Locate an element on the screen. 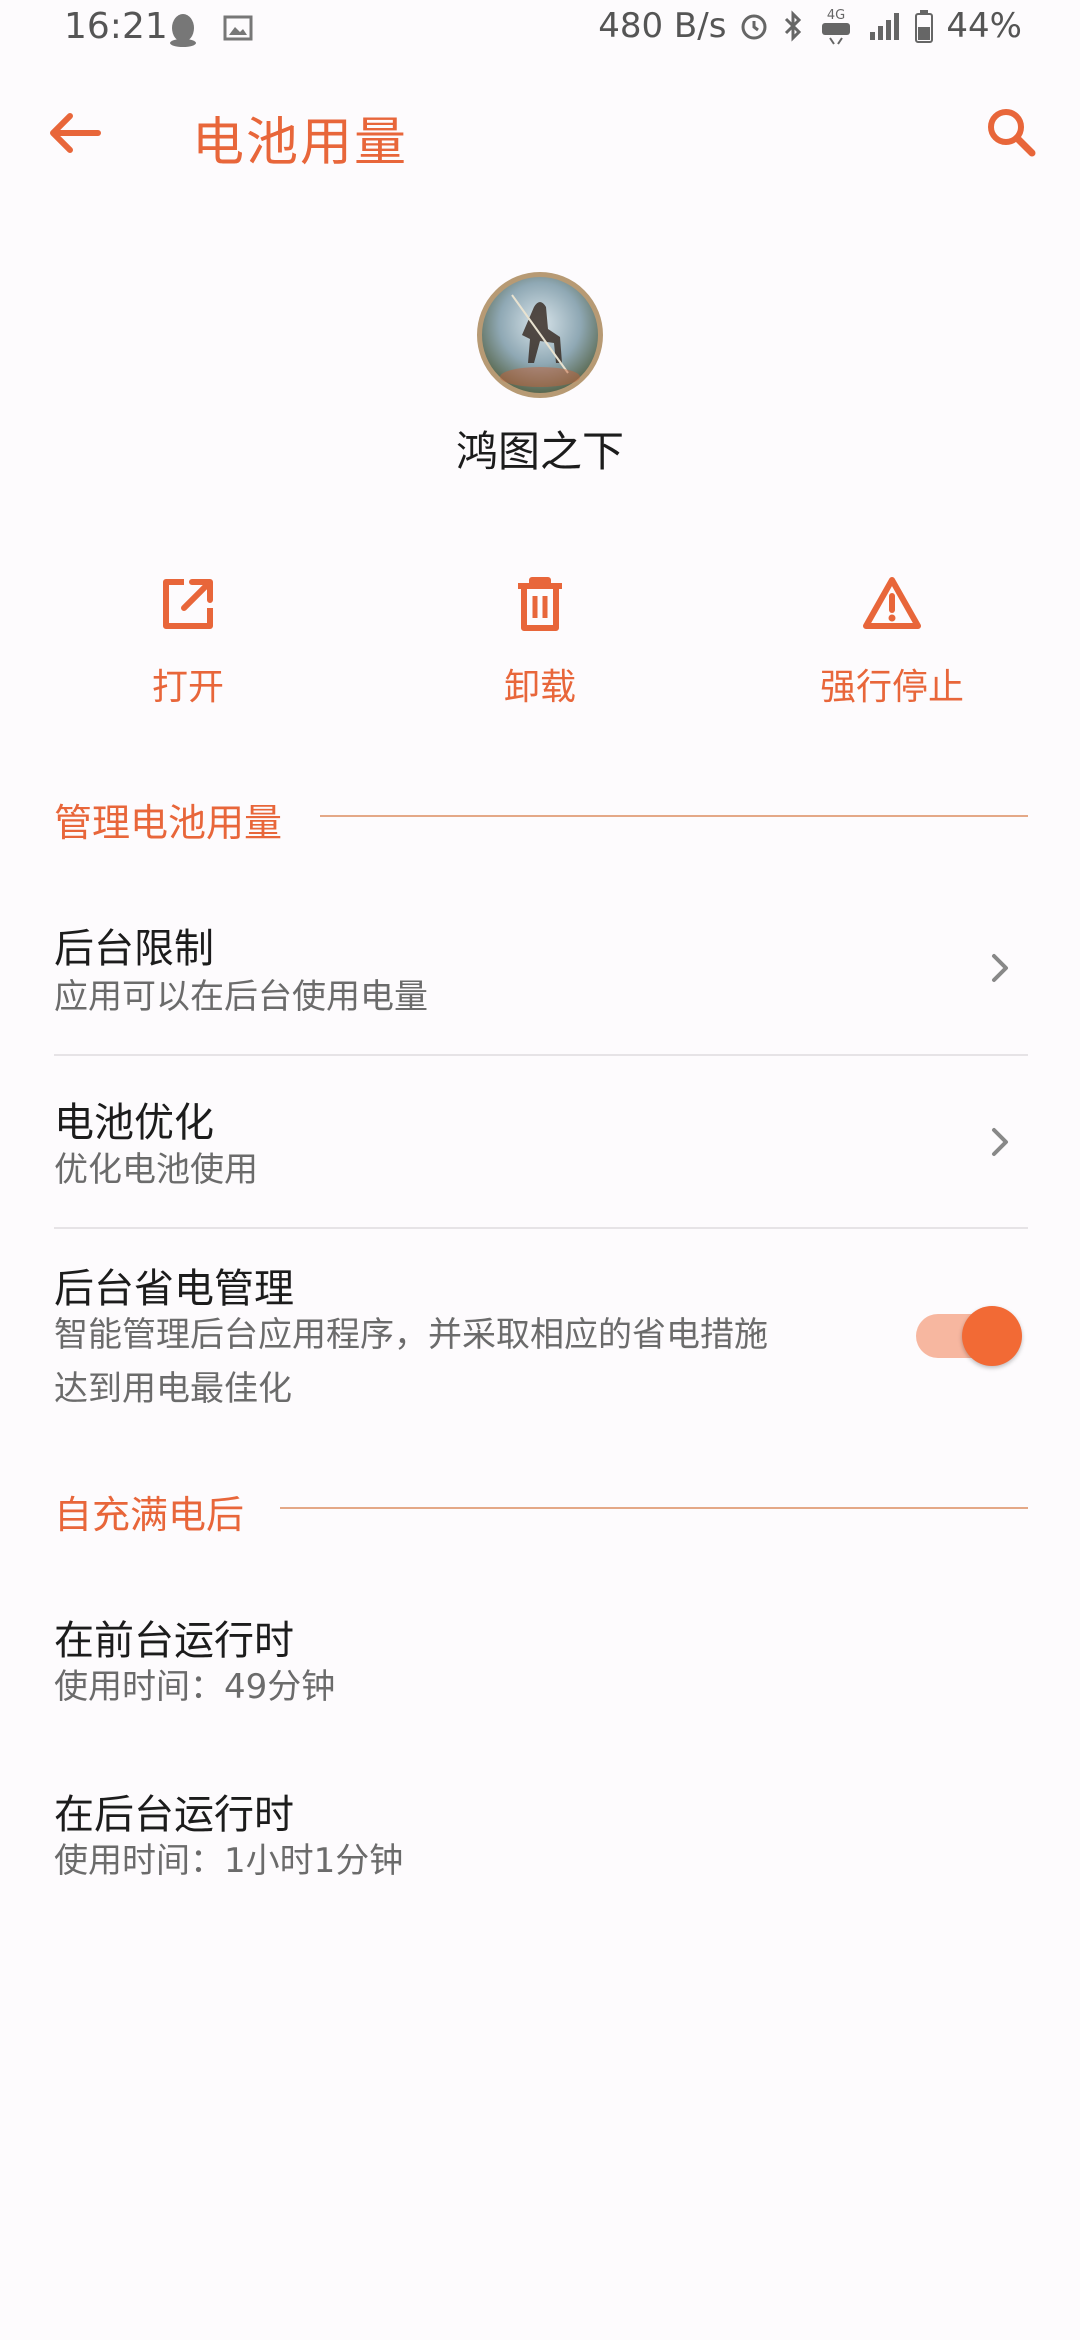 Image resolution: width=1080 pixels, height=2340 pixels. bluetooth-icon is located at coordinates (793, 26).